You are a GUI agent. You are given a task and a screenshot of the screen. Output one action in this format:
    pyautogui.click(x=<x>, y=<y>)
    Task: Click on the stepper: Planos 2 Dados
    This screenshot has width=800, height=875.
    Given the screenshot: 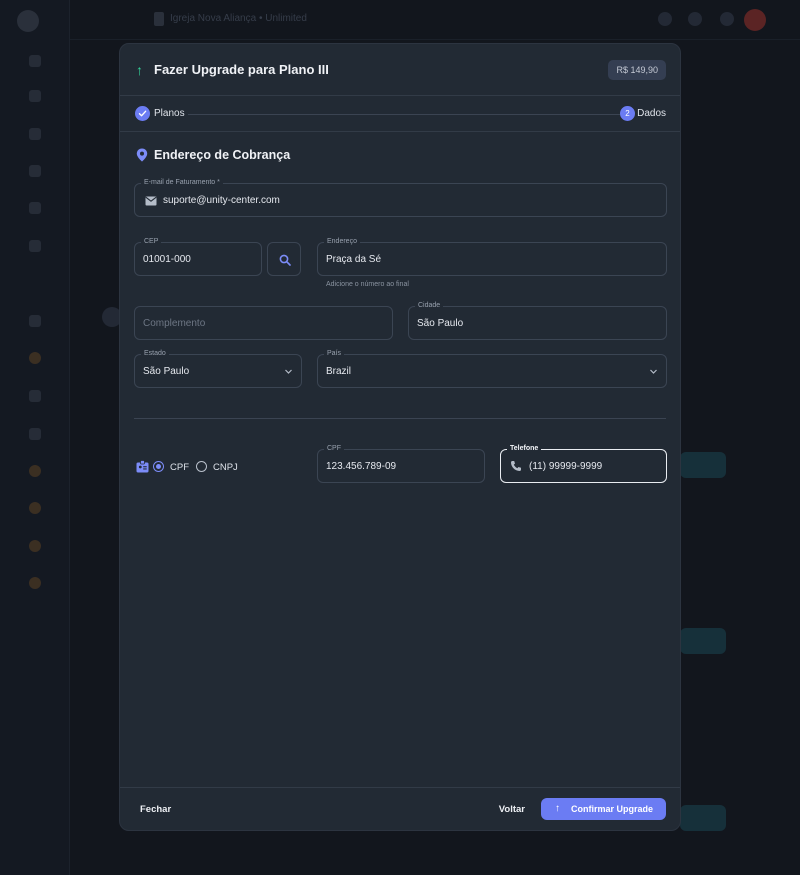 What is the action you would take?
    pyautogui.click(x=400, y=114)
    